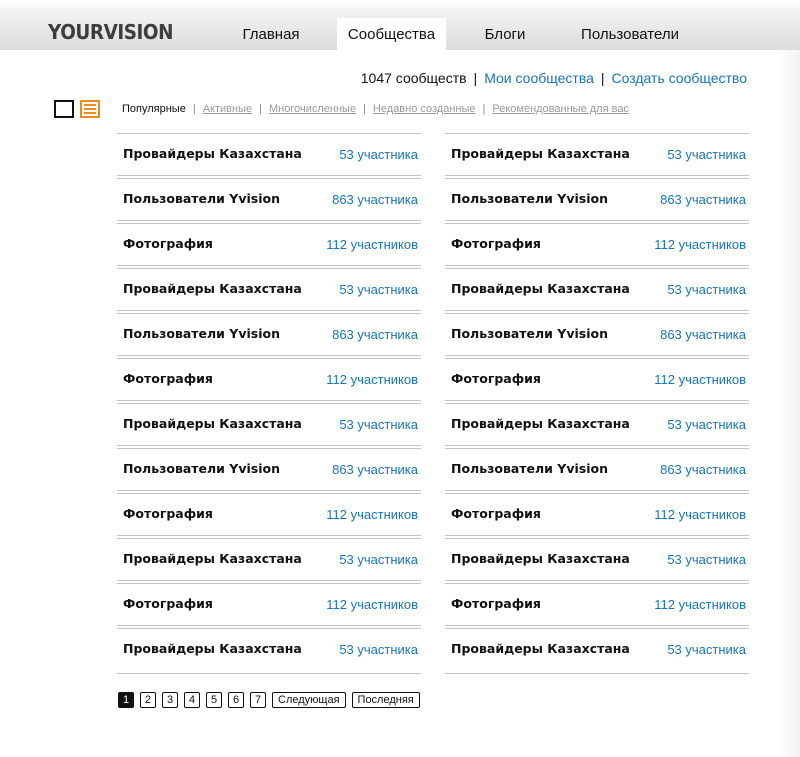  What do you see at coordinates (227, 109) in the screenshot?
I see `filter-active: Активные` at bounding box center [227, 109].